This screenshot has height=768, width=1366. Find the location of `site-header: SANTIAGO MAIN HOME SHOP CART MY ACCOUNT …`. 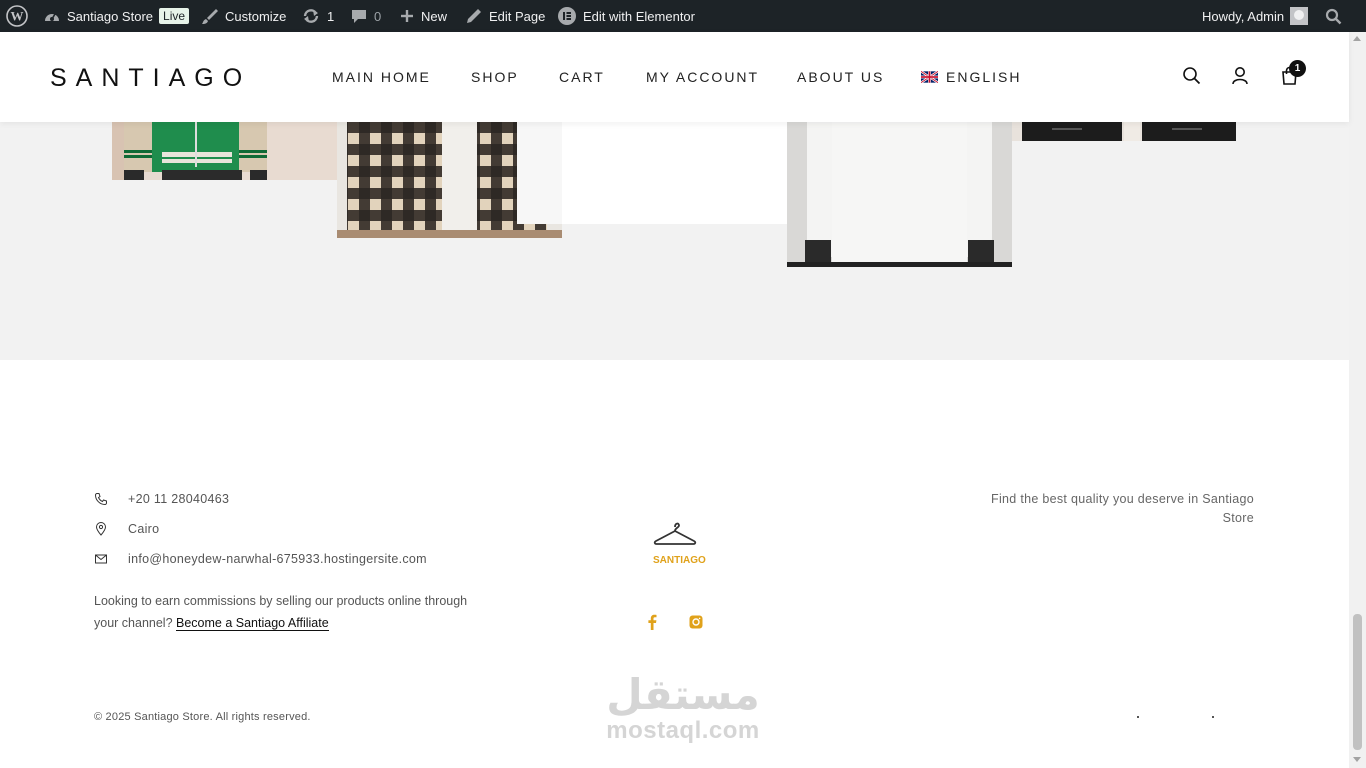

site-header: SANTIAGO MAIN HOME SHOP CART MY ACCOUNT … is located at coordinates (674, 77).